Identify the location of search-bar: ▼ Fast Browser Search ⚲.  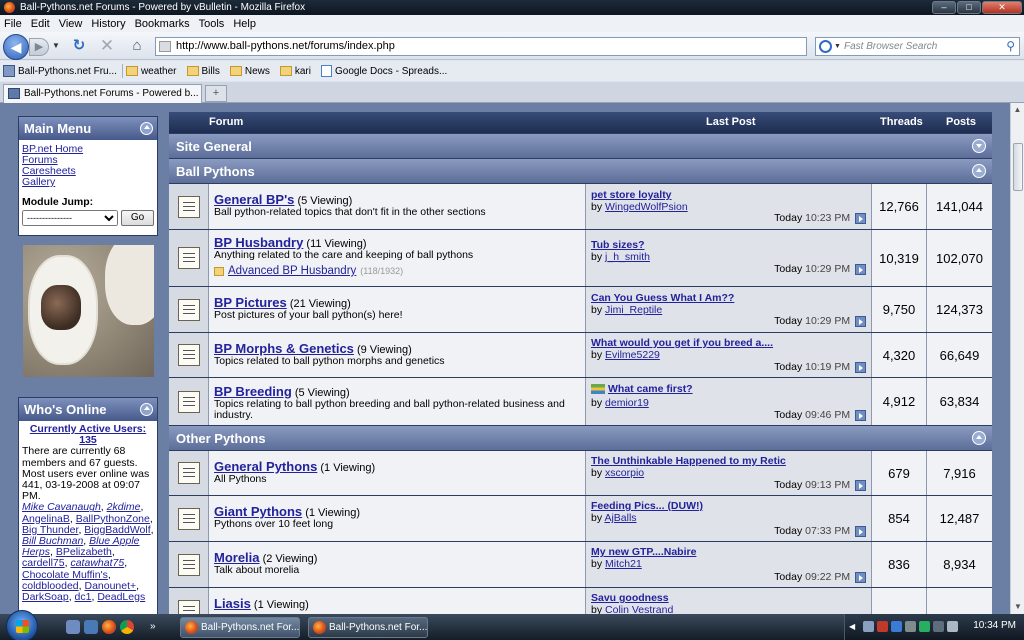
(917, 46).